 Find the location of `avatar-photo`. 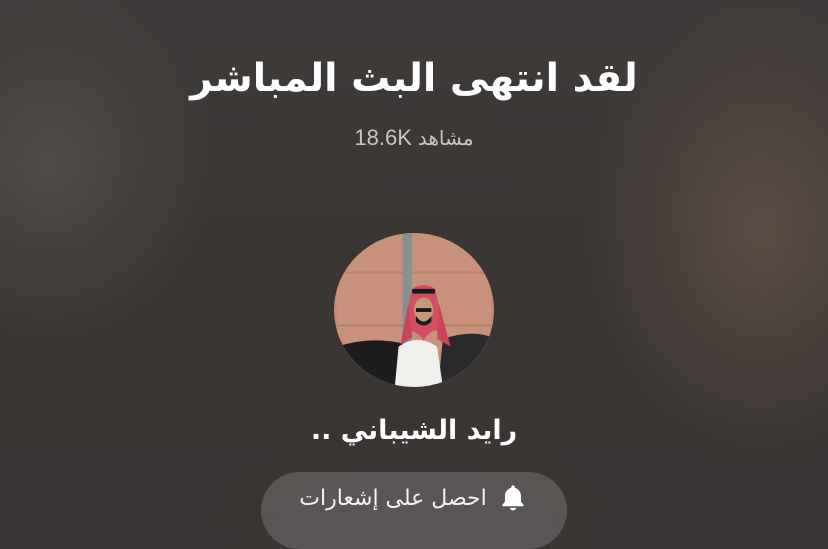

avatar-photo is located at coordinates (414, 309).